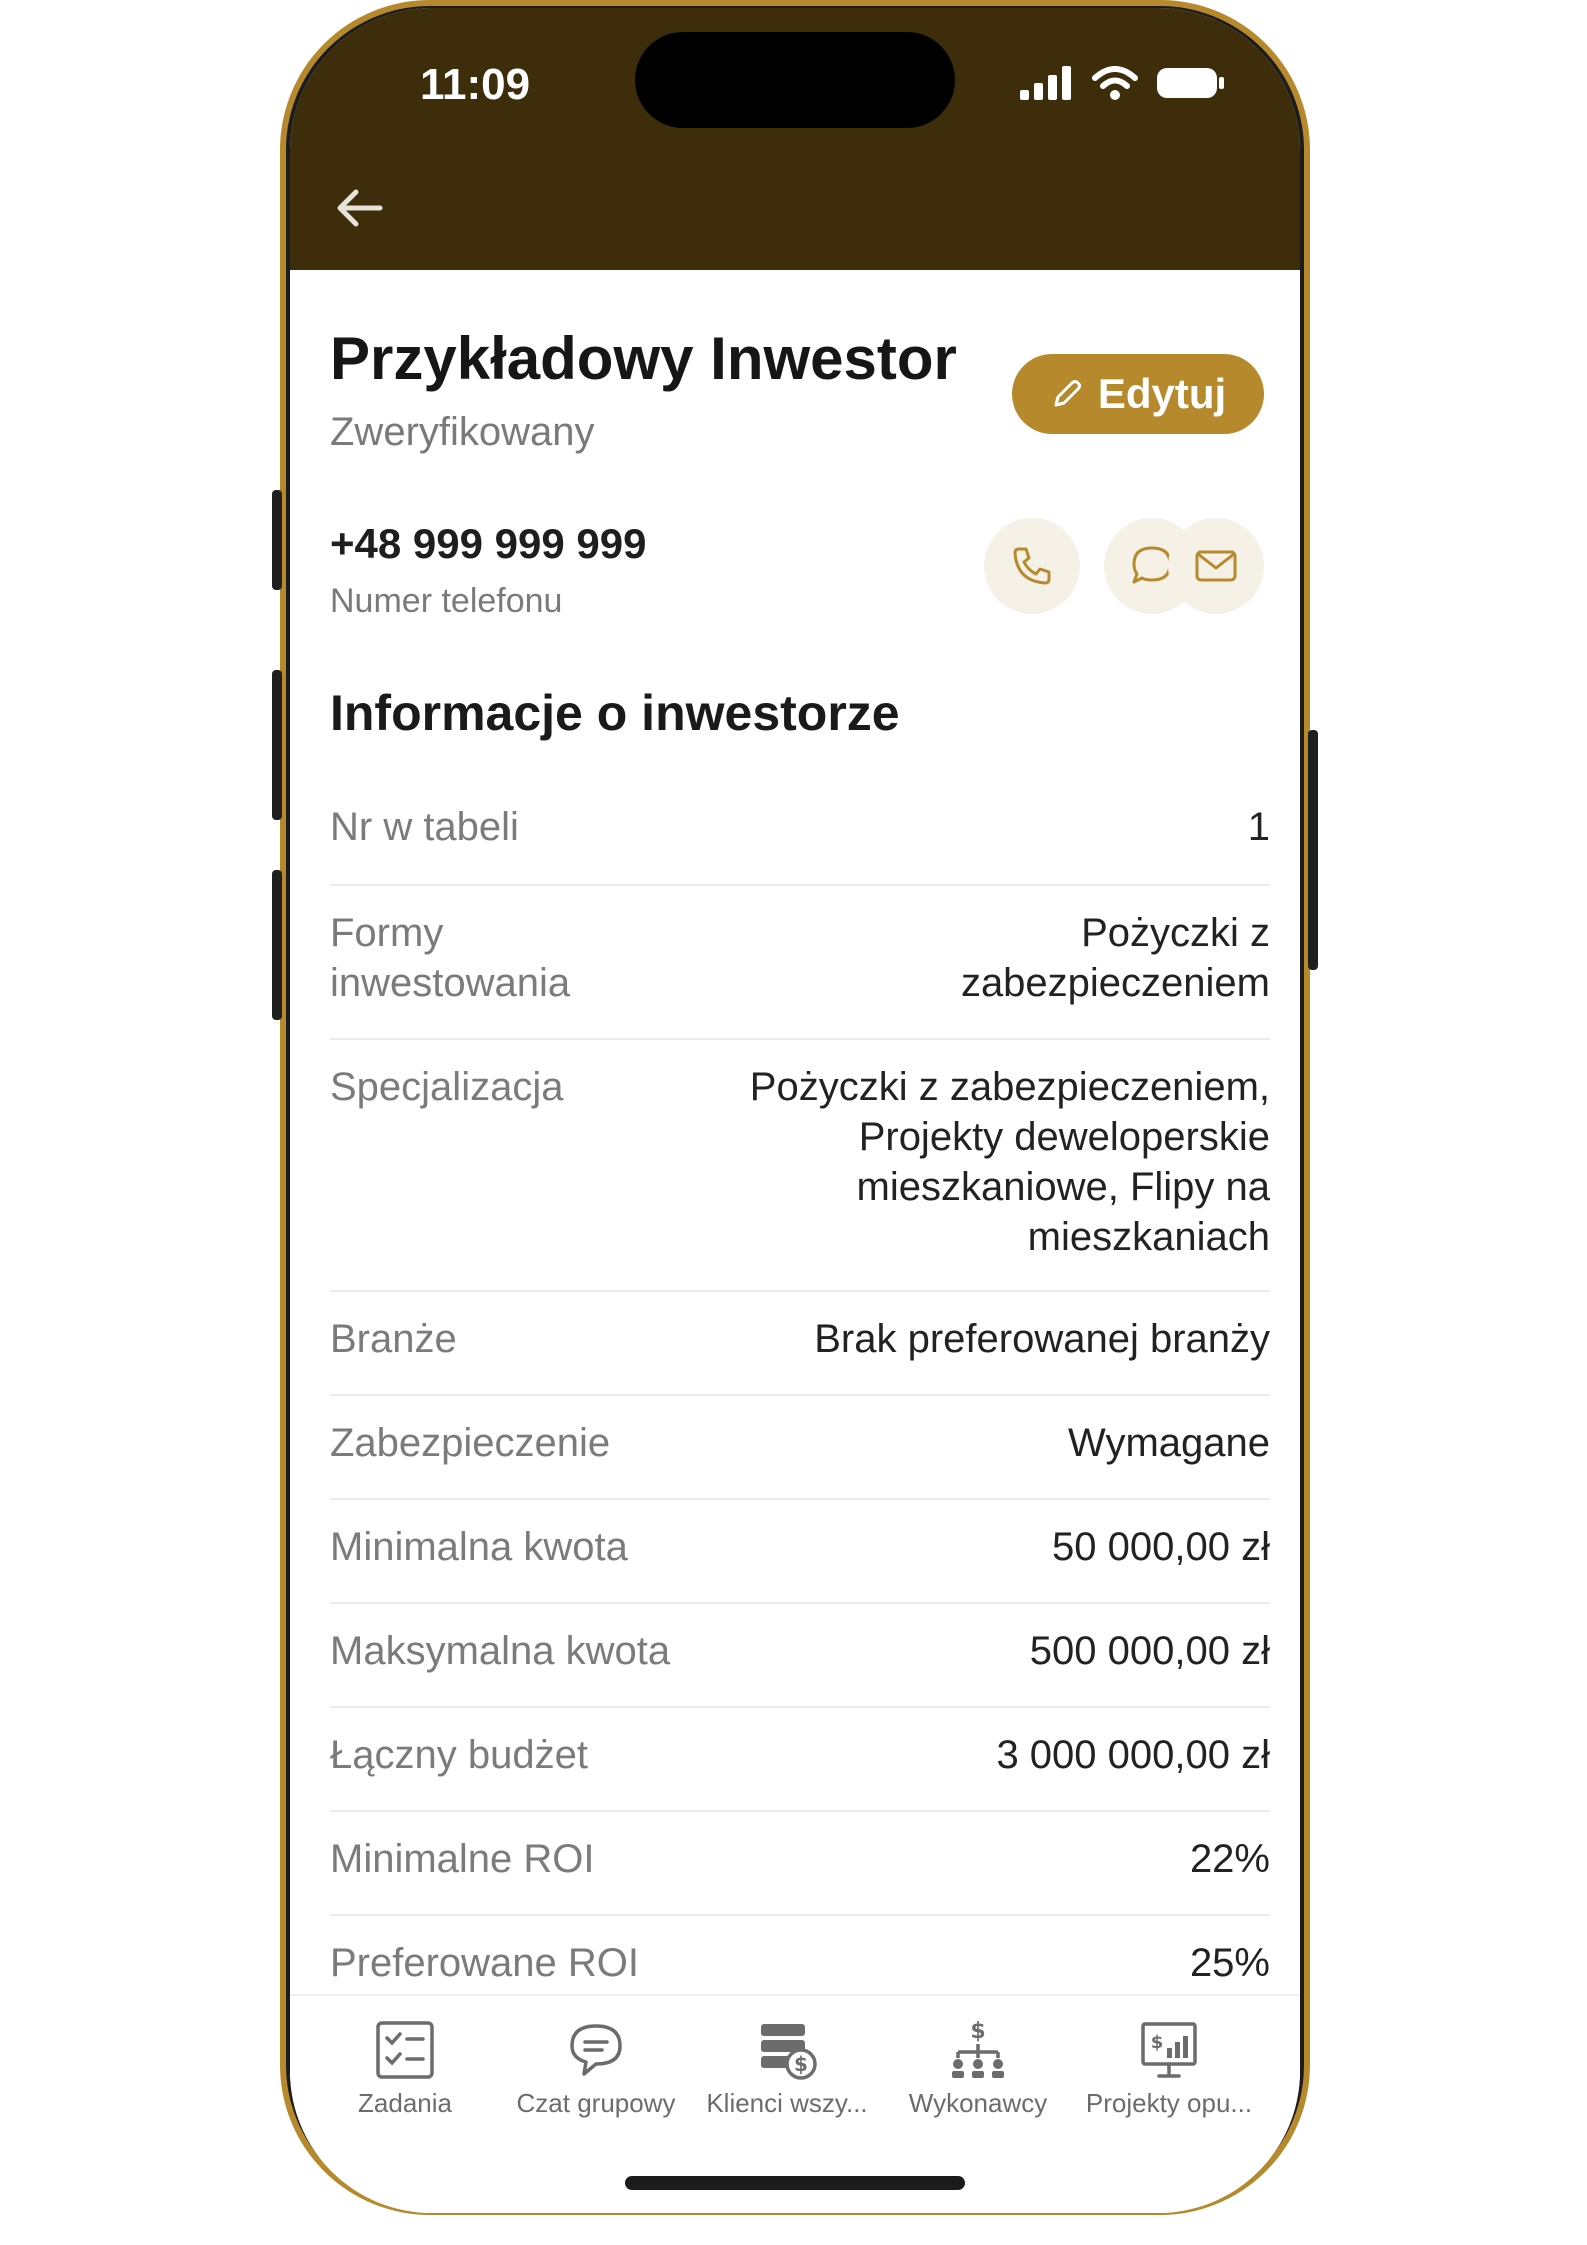 The height and width of the screenshot is (2245, 1587). Describe the element at coordinates (1067, 393) in the screenshot. I see `pencil-icon` at that location.